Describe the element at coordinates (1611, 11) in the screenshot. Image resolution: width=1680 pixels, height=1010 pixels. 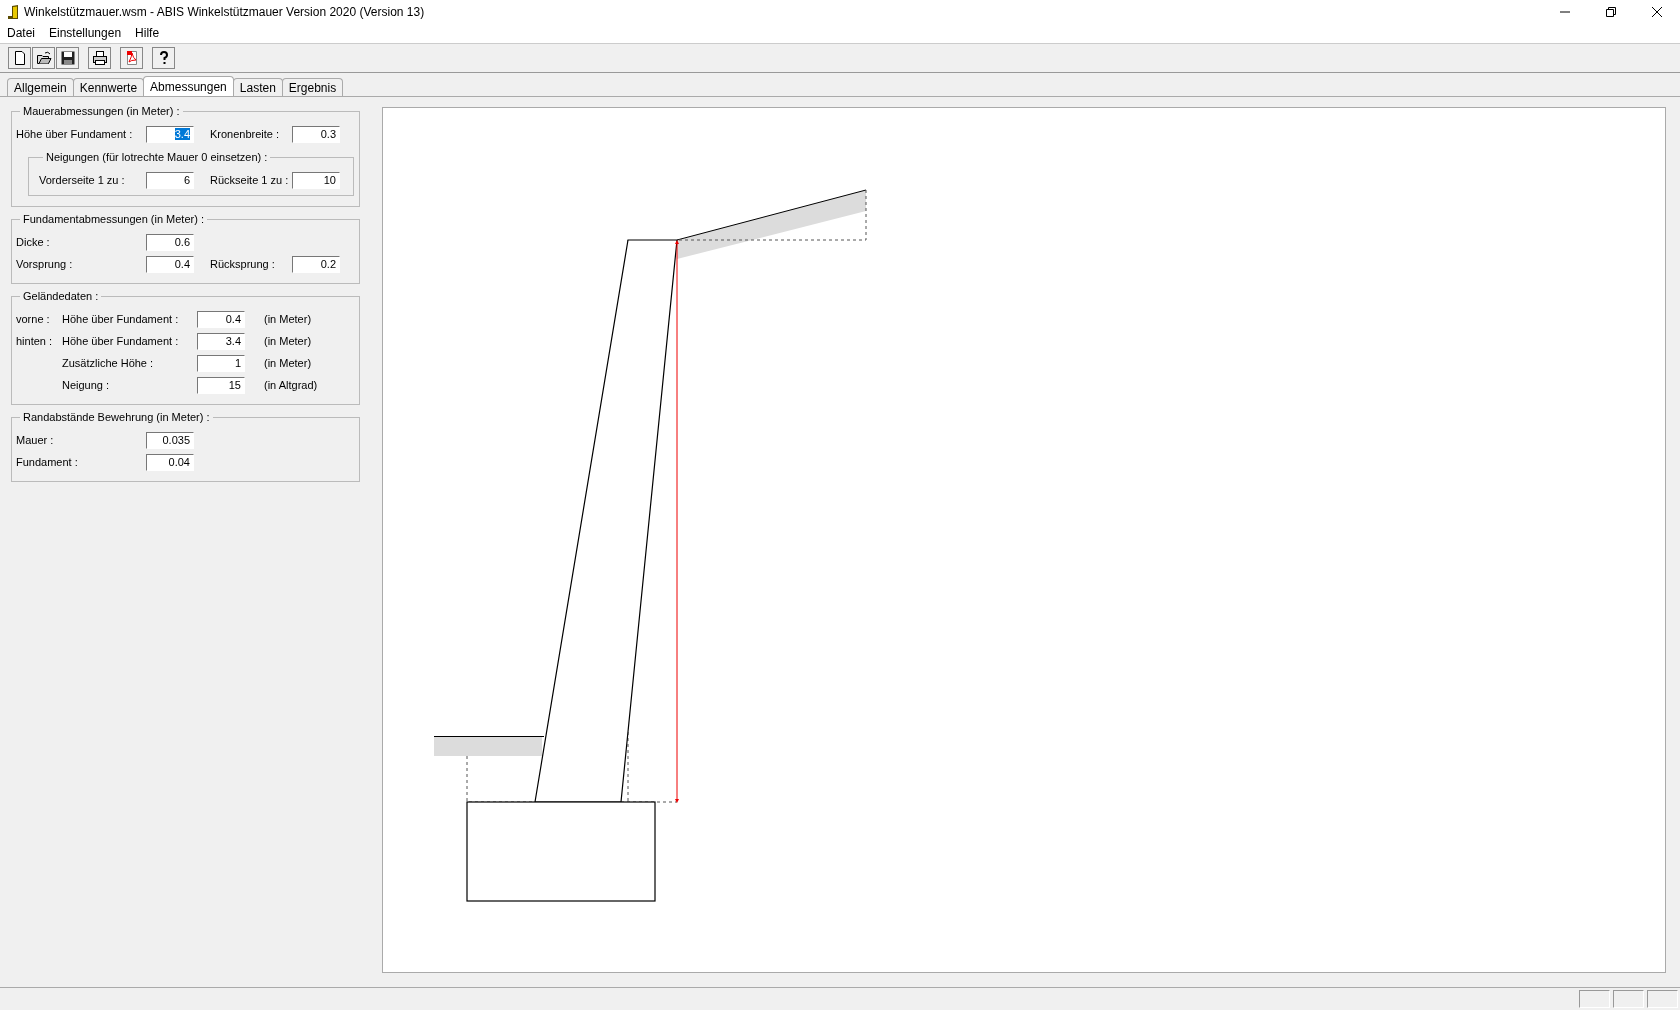
I see `restore-icon` at that location.